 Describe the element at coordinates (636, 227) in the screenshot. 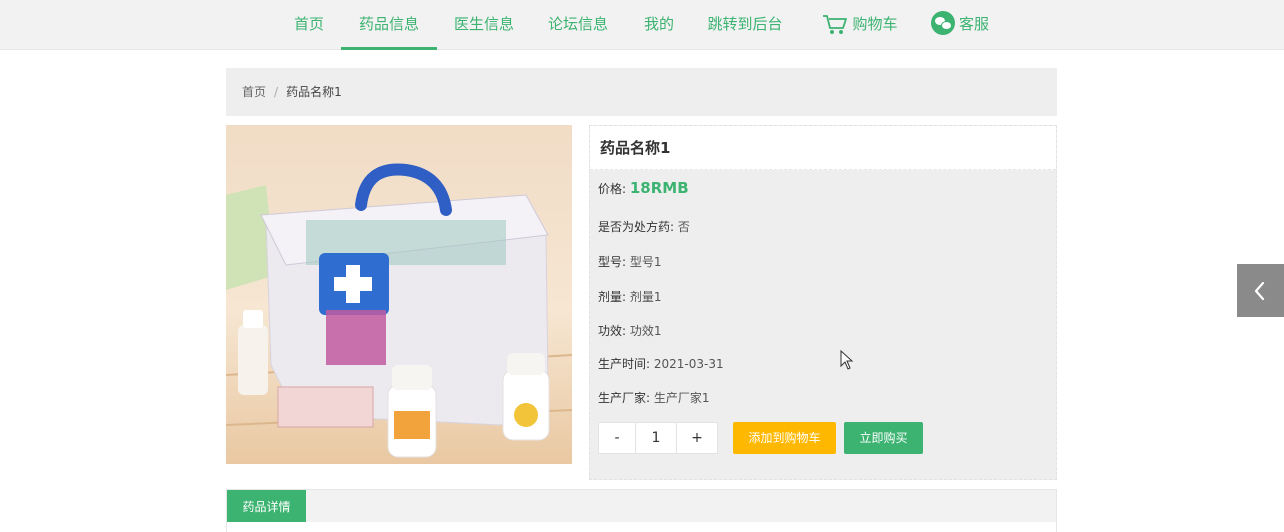

I see `field-label: 是否为处方药:` at that location.